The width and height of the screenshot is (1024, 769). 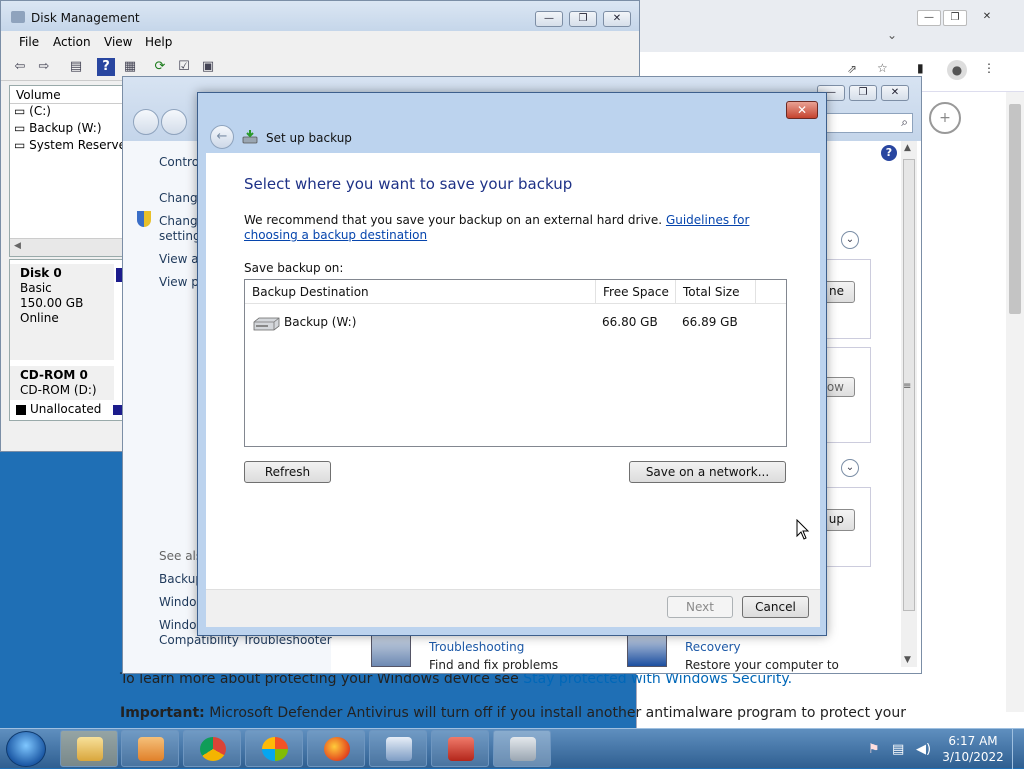 What do you see at coordinates (179, 162) in the screenshot?
I see `control-panel-home-link: Contro` at bounding box center [179, 162].